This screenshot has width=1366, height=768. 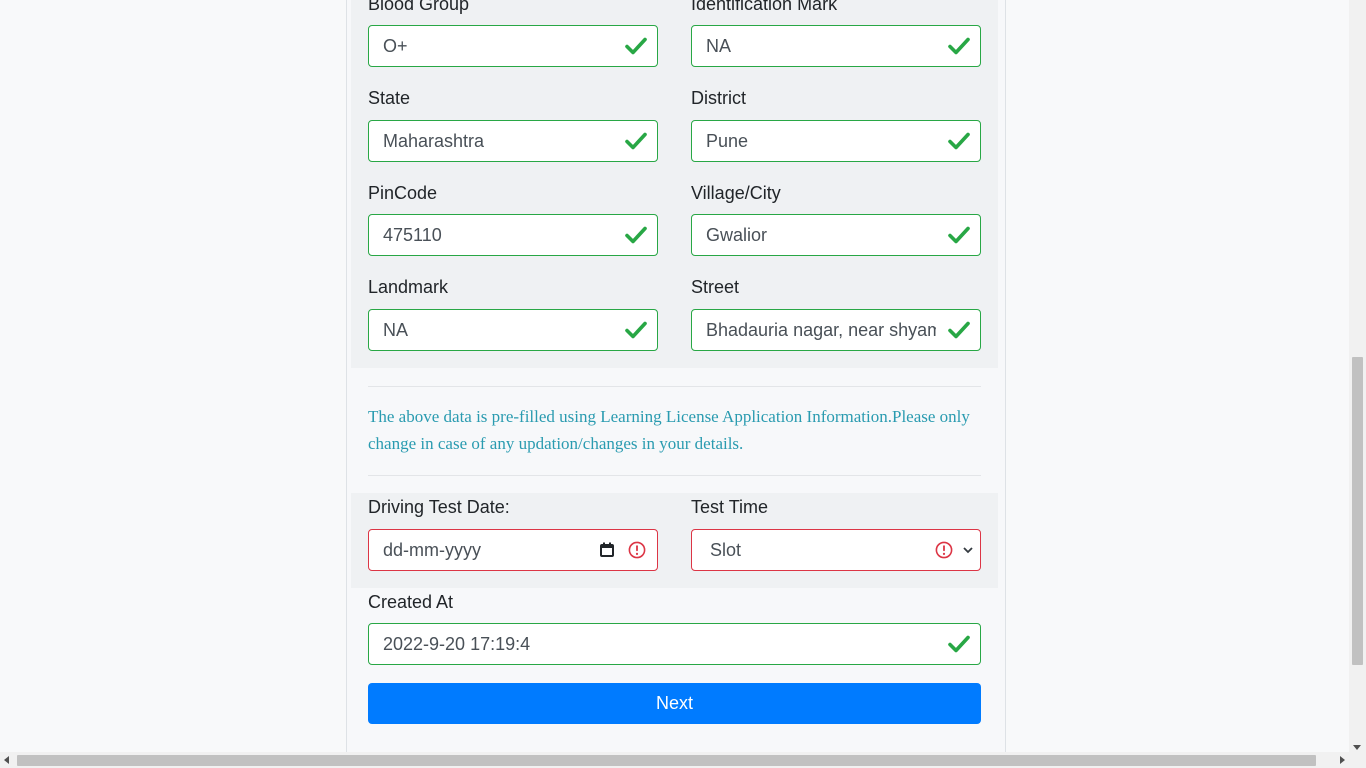 I want to click on village-city-label: Village/City, so click(x=736, y=193).